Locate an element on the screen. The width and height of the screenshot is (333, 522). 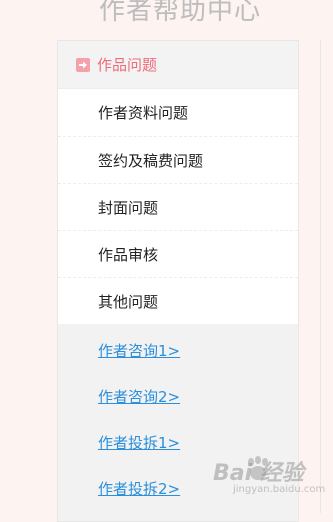
menu-item-cover: 封面问题 is located at coordinates (178, 206).